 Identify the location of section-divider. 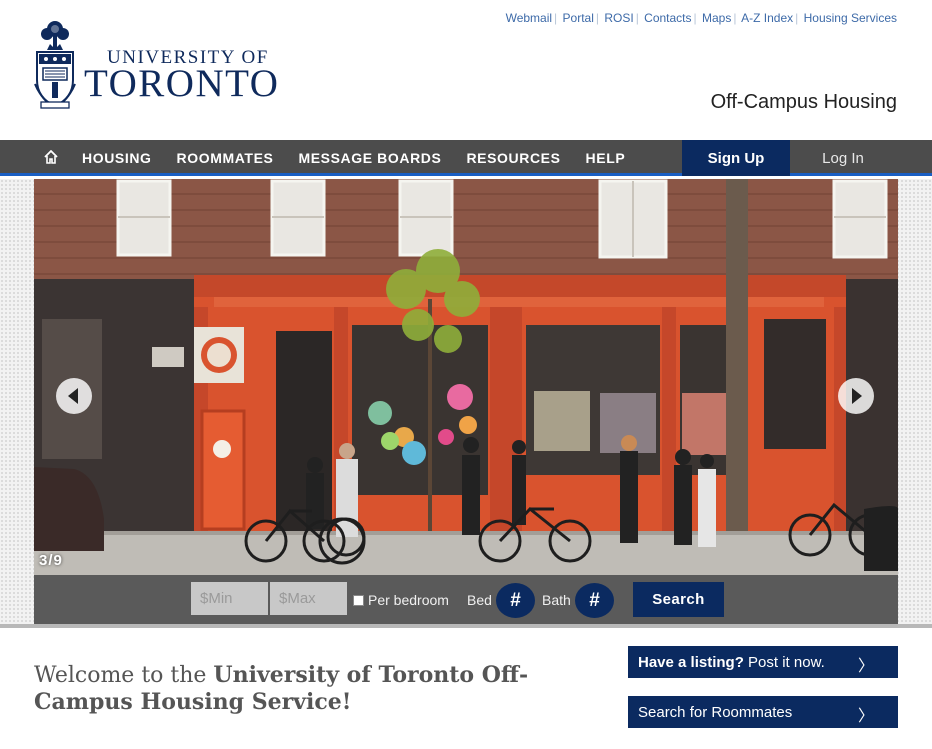
(466, 626).